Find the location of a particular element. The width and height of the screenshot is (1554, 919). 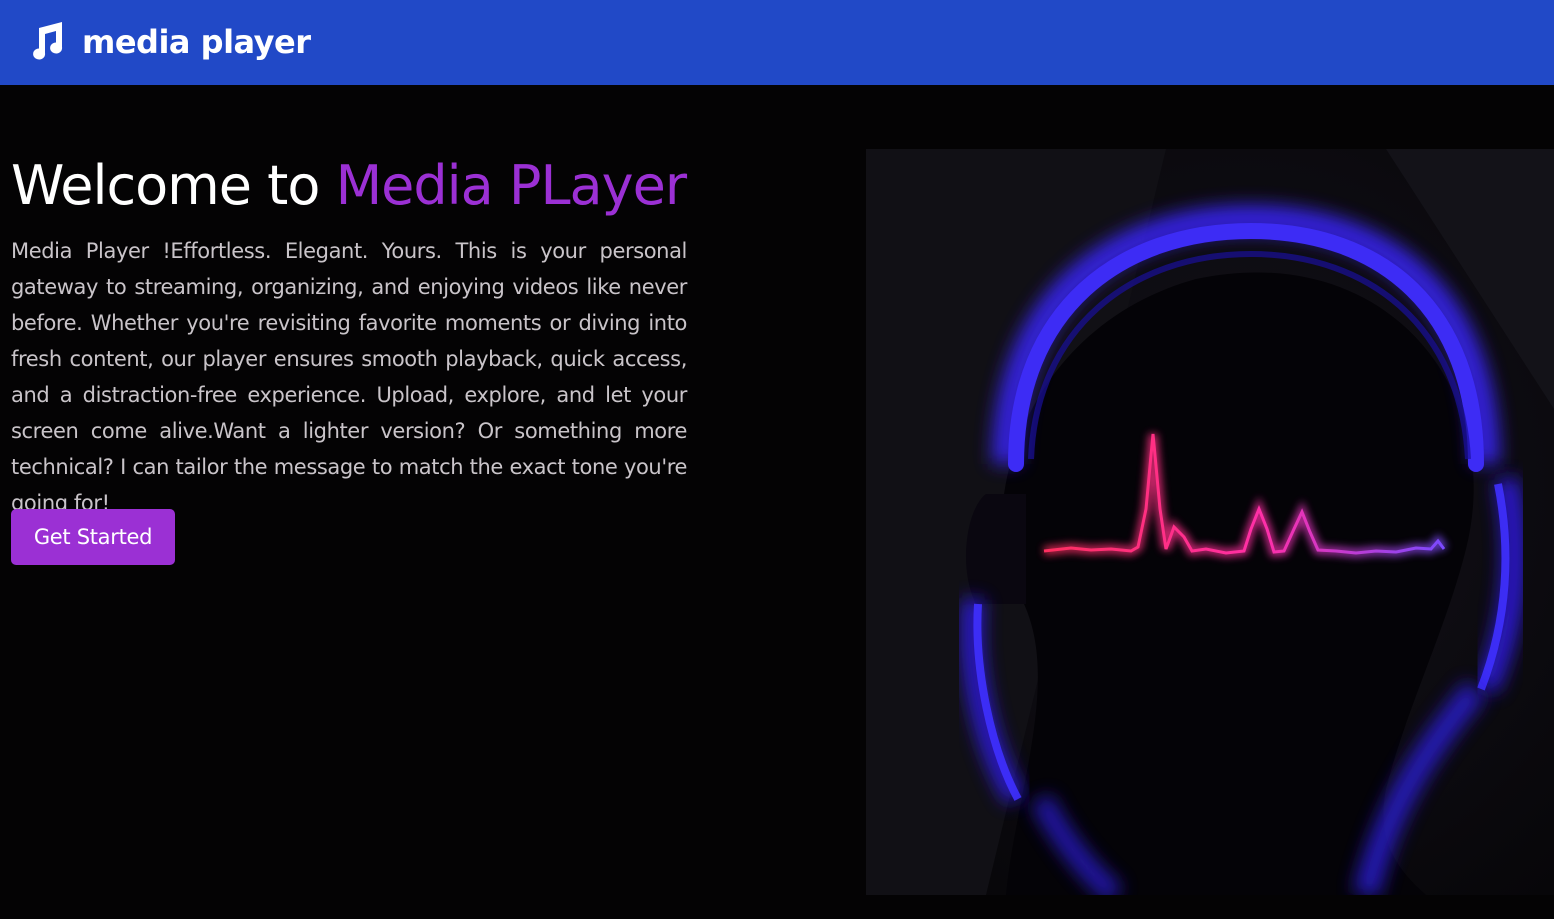

music-note-icon is located at coordinates (46, 41).